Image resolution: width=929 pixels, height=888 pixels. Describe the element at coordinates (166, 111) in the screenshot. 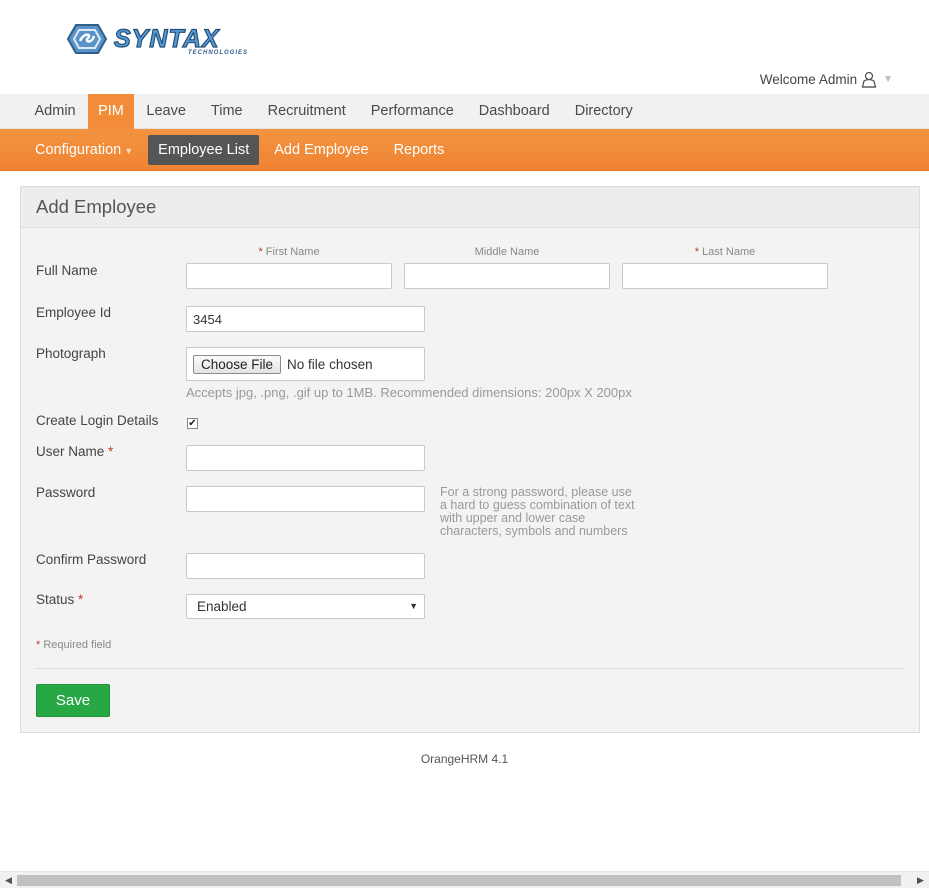

I see `menu-item-leave: Leave` at that location.